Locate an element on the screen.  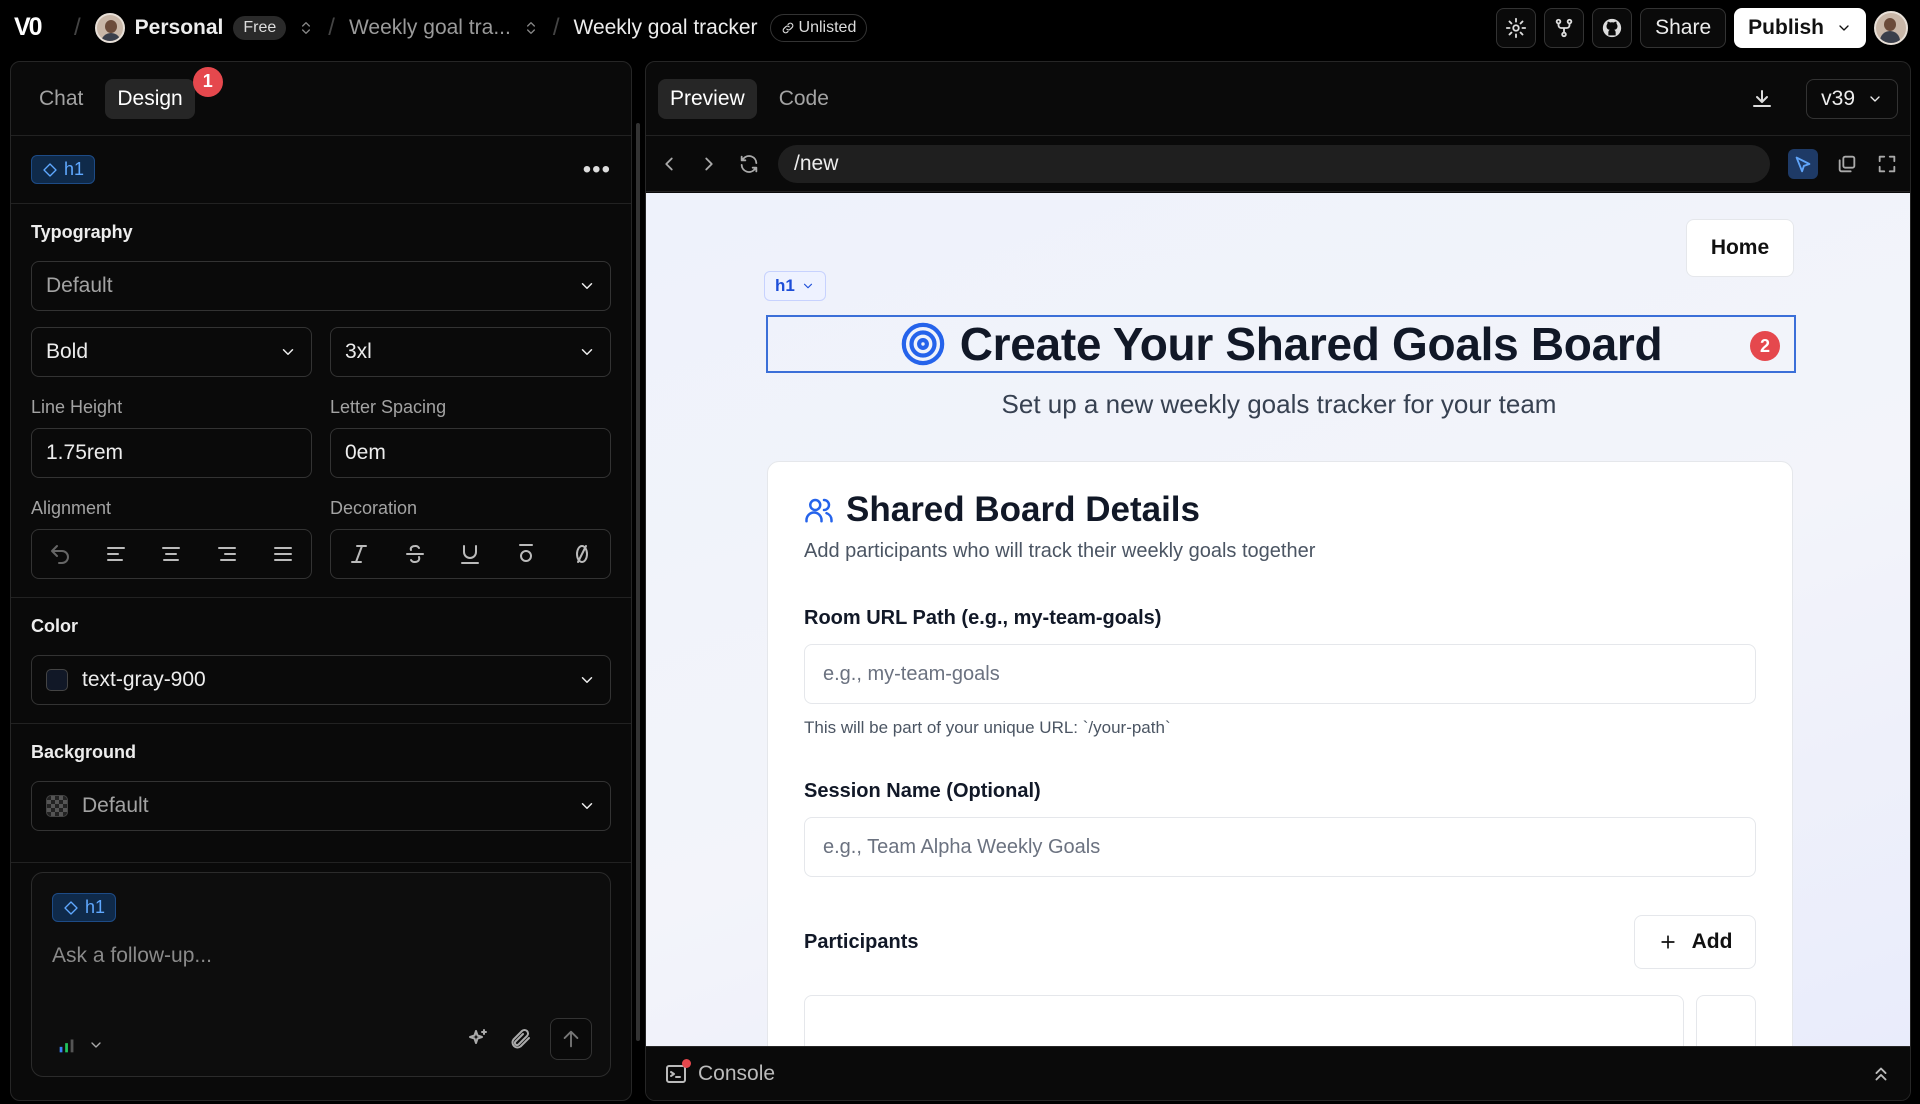
visibility-badge: Unlisted is located at coordinates (818, 27).